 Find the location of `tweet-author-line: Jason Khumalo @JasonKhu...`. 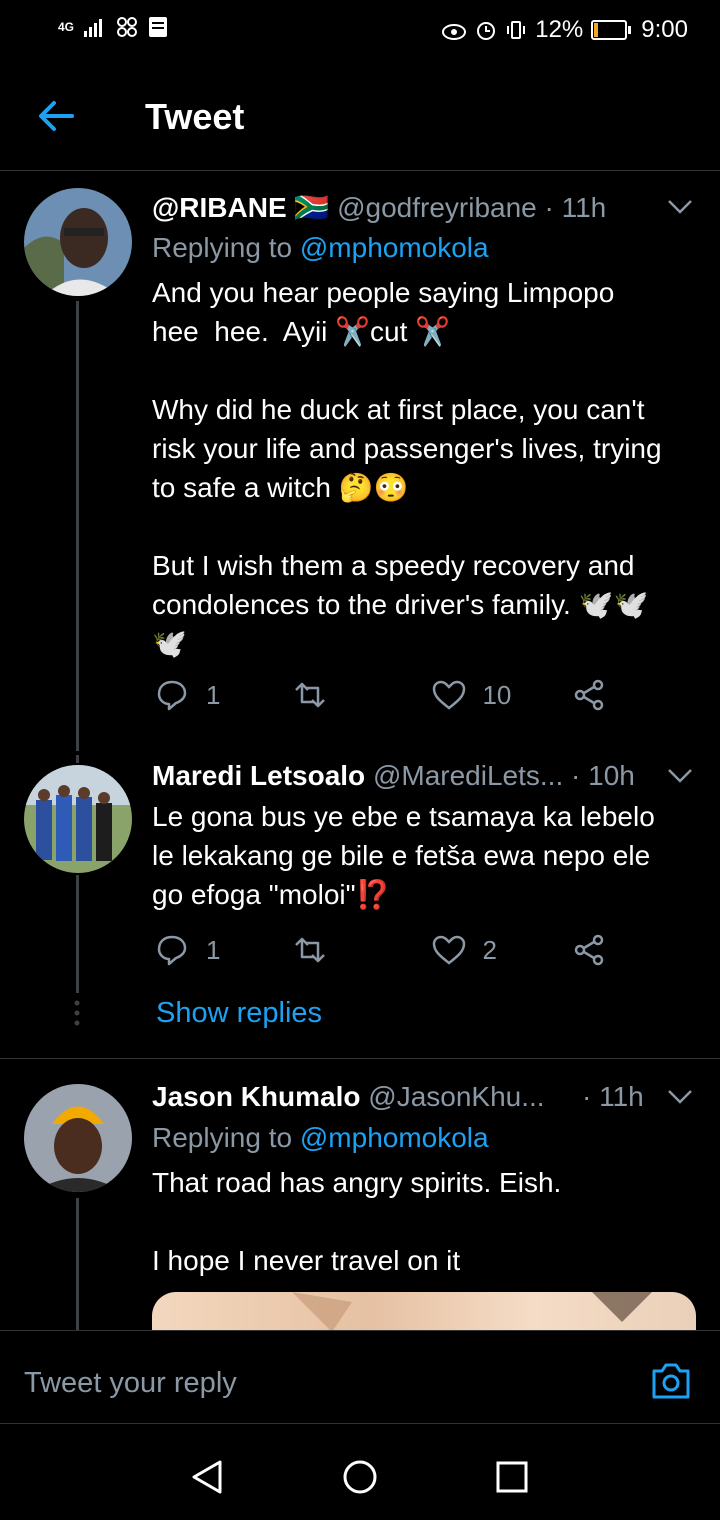

tweet-author-line: Jason Khumalo @JasonKhu... is located at coordinates (348, 1097).